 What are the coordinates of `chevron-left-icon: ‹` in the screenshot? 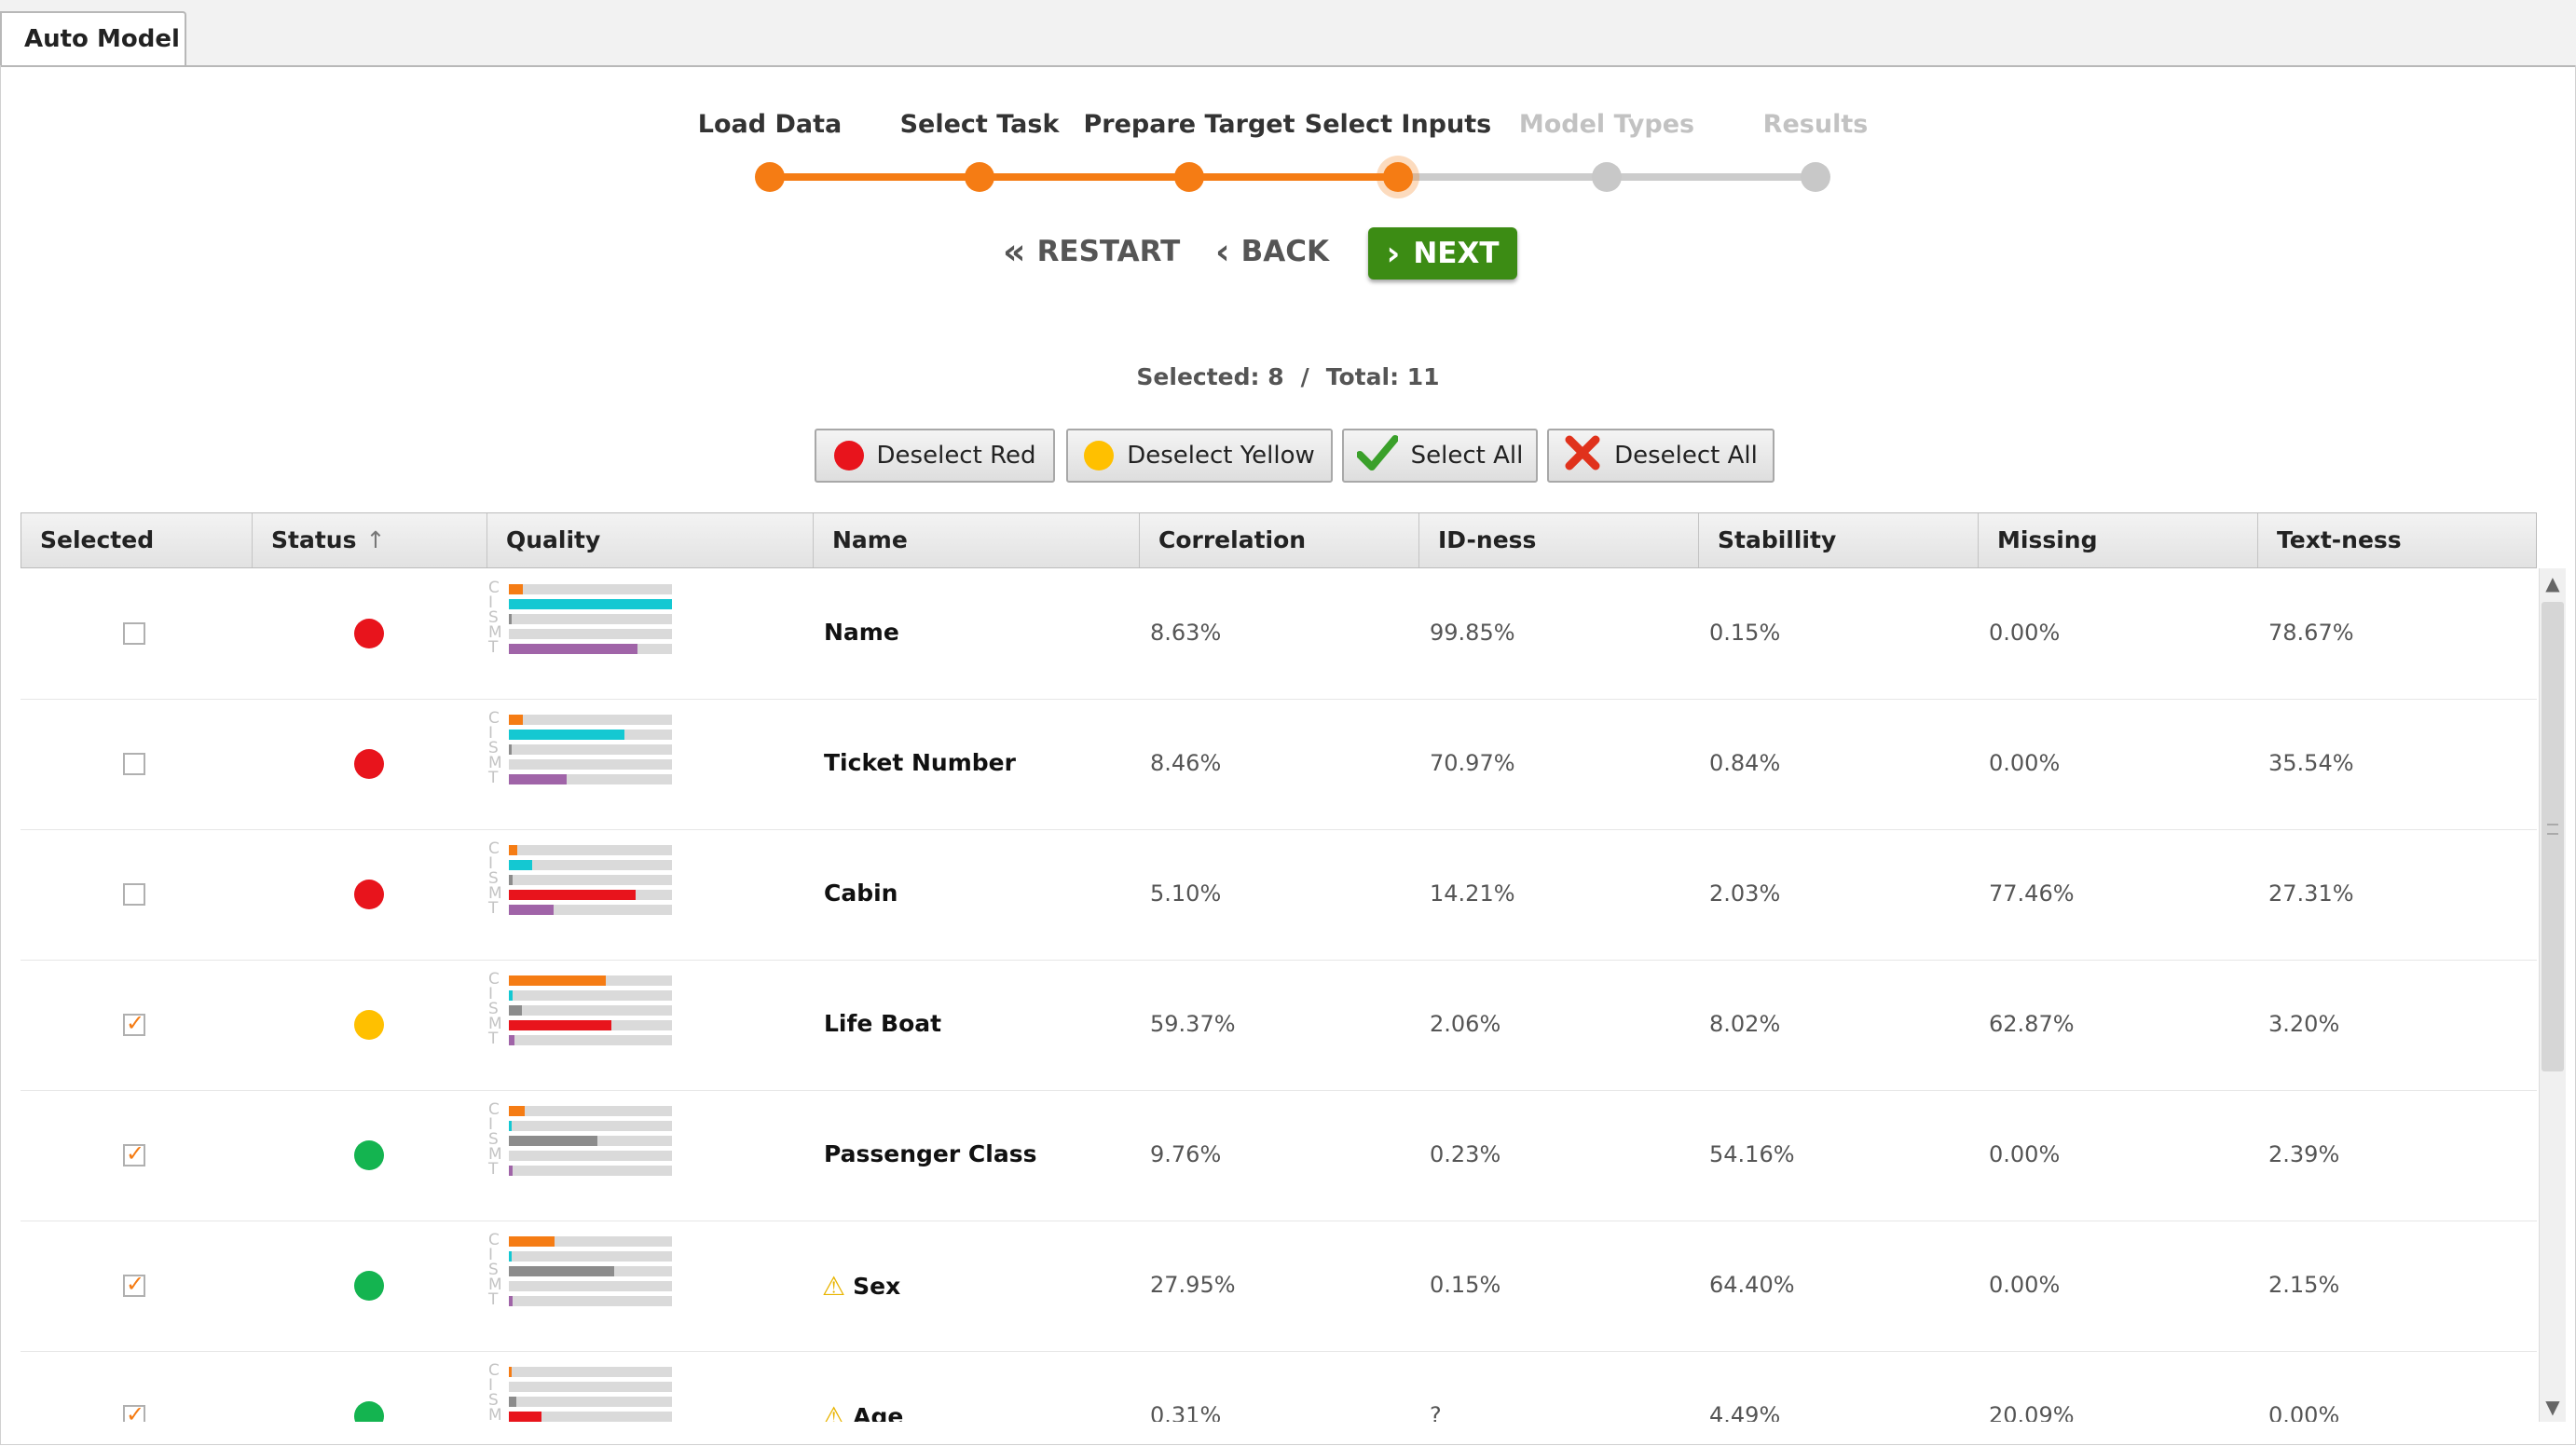 It's located at (1222, 251).